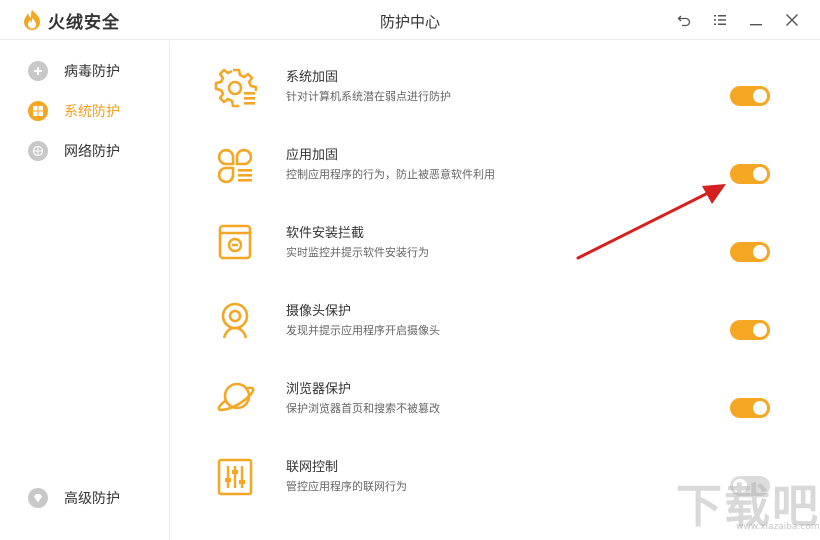 The width and height of the screenshot is (820, 540). What do you see at coordinates (92, 152) in the screenshot?
I see `sidebar-item-label: 网络防护` at bounding box center [92, 152].